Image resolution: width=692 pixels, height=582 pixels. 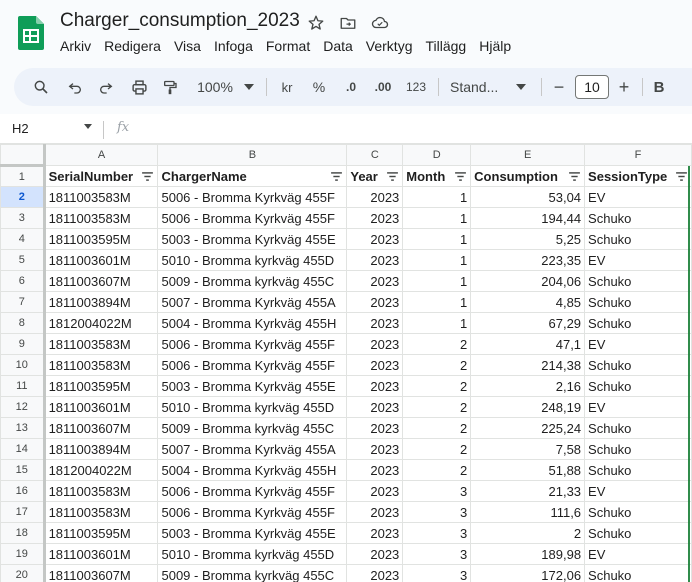 I want to click on row-header: 11, so click(x=23, y=386).